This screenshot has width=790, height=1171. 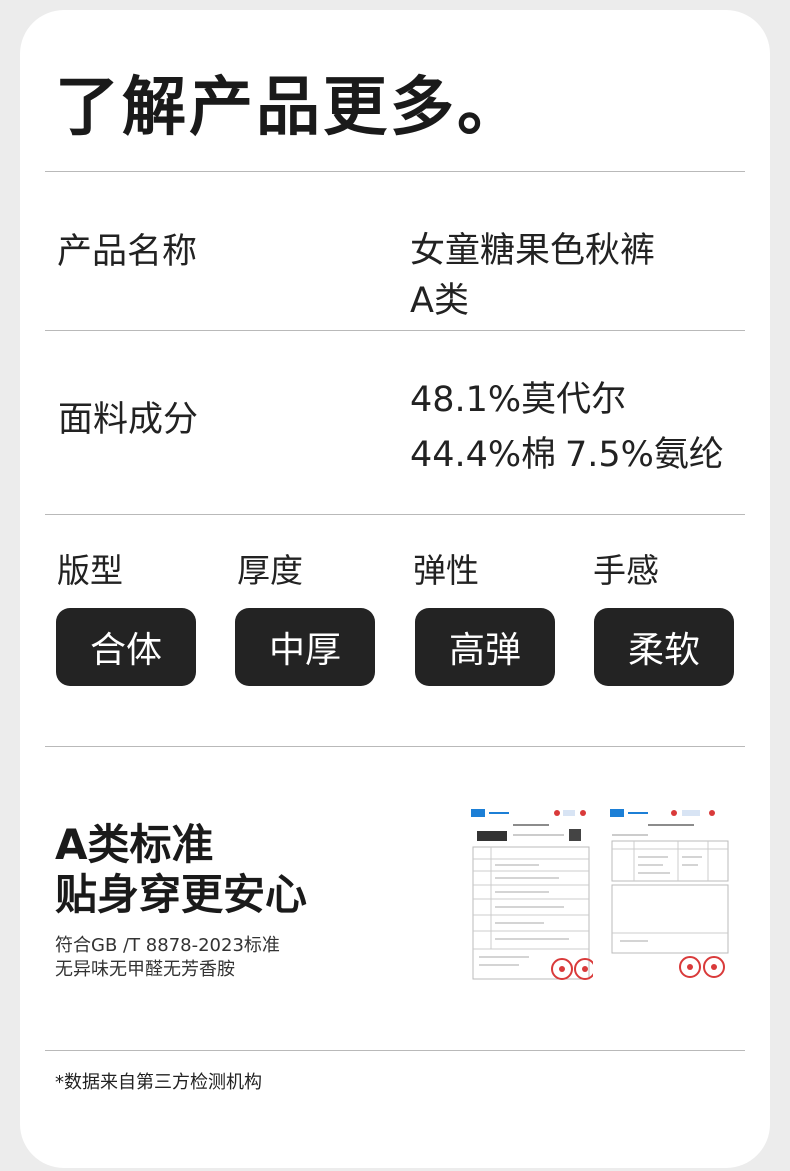 What do you see at coordinates (181, 894) in the screenshot?
I see `standard-headline-line2: 贴身穿更安心` at bounding box center [181, 894].